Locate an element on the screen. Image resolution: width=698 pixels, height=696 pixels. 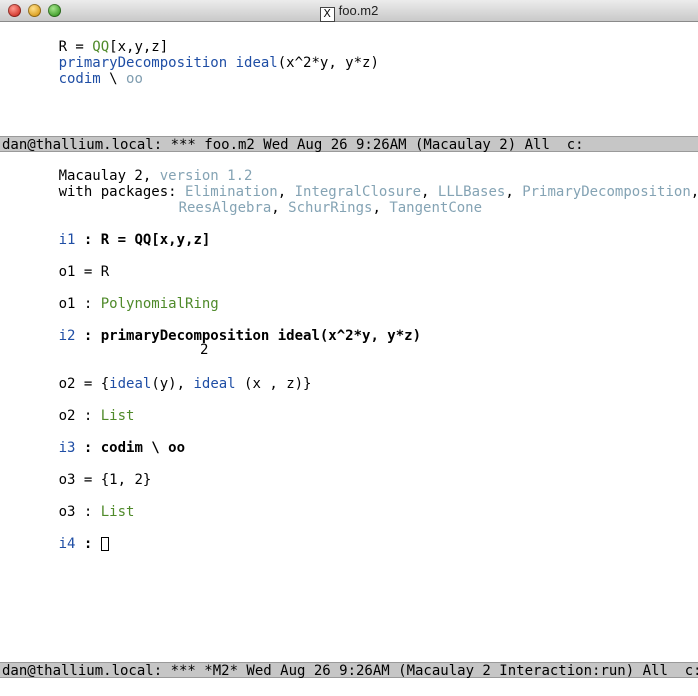
output-text: = R is located at coordinates (92, 272).